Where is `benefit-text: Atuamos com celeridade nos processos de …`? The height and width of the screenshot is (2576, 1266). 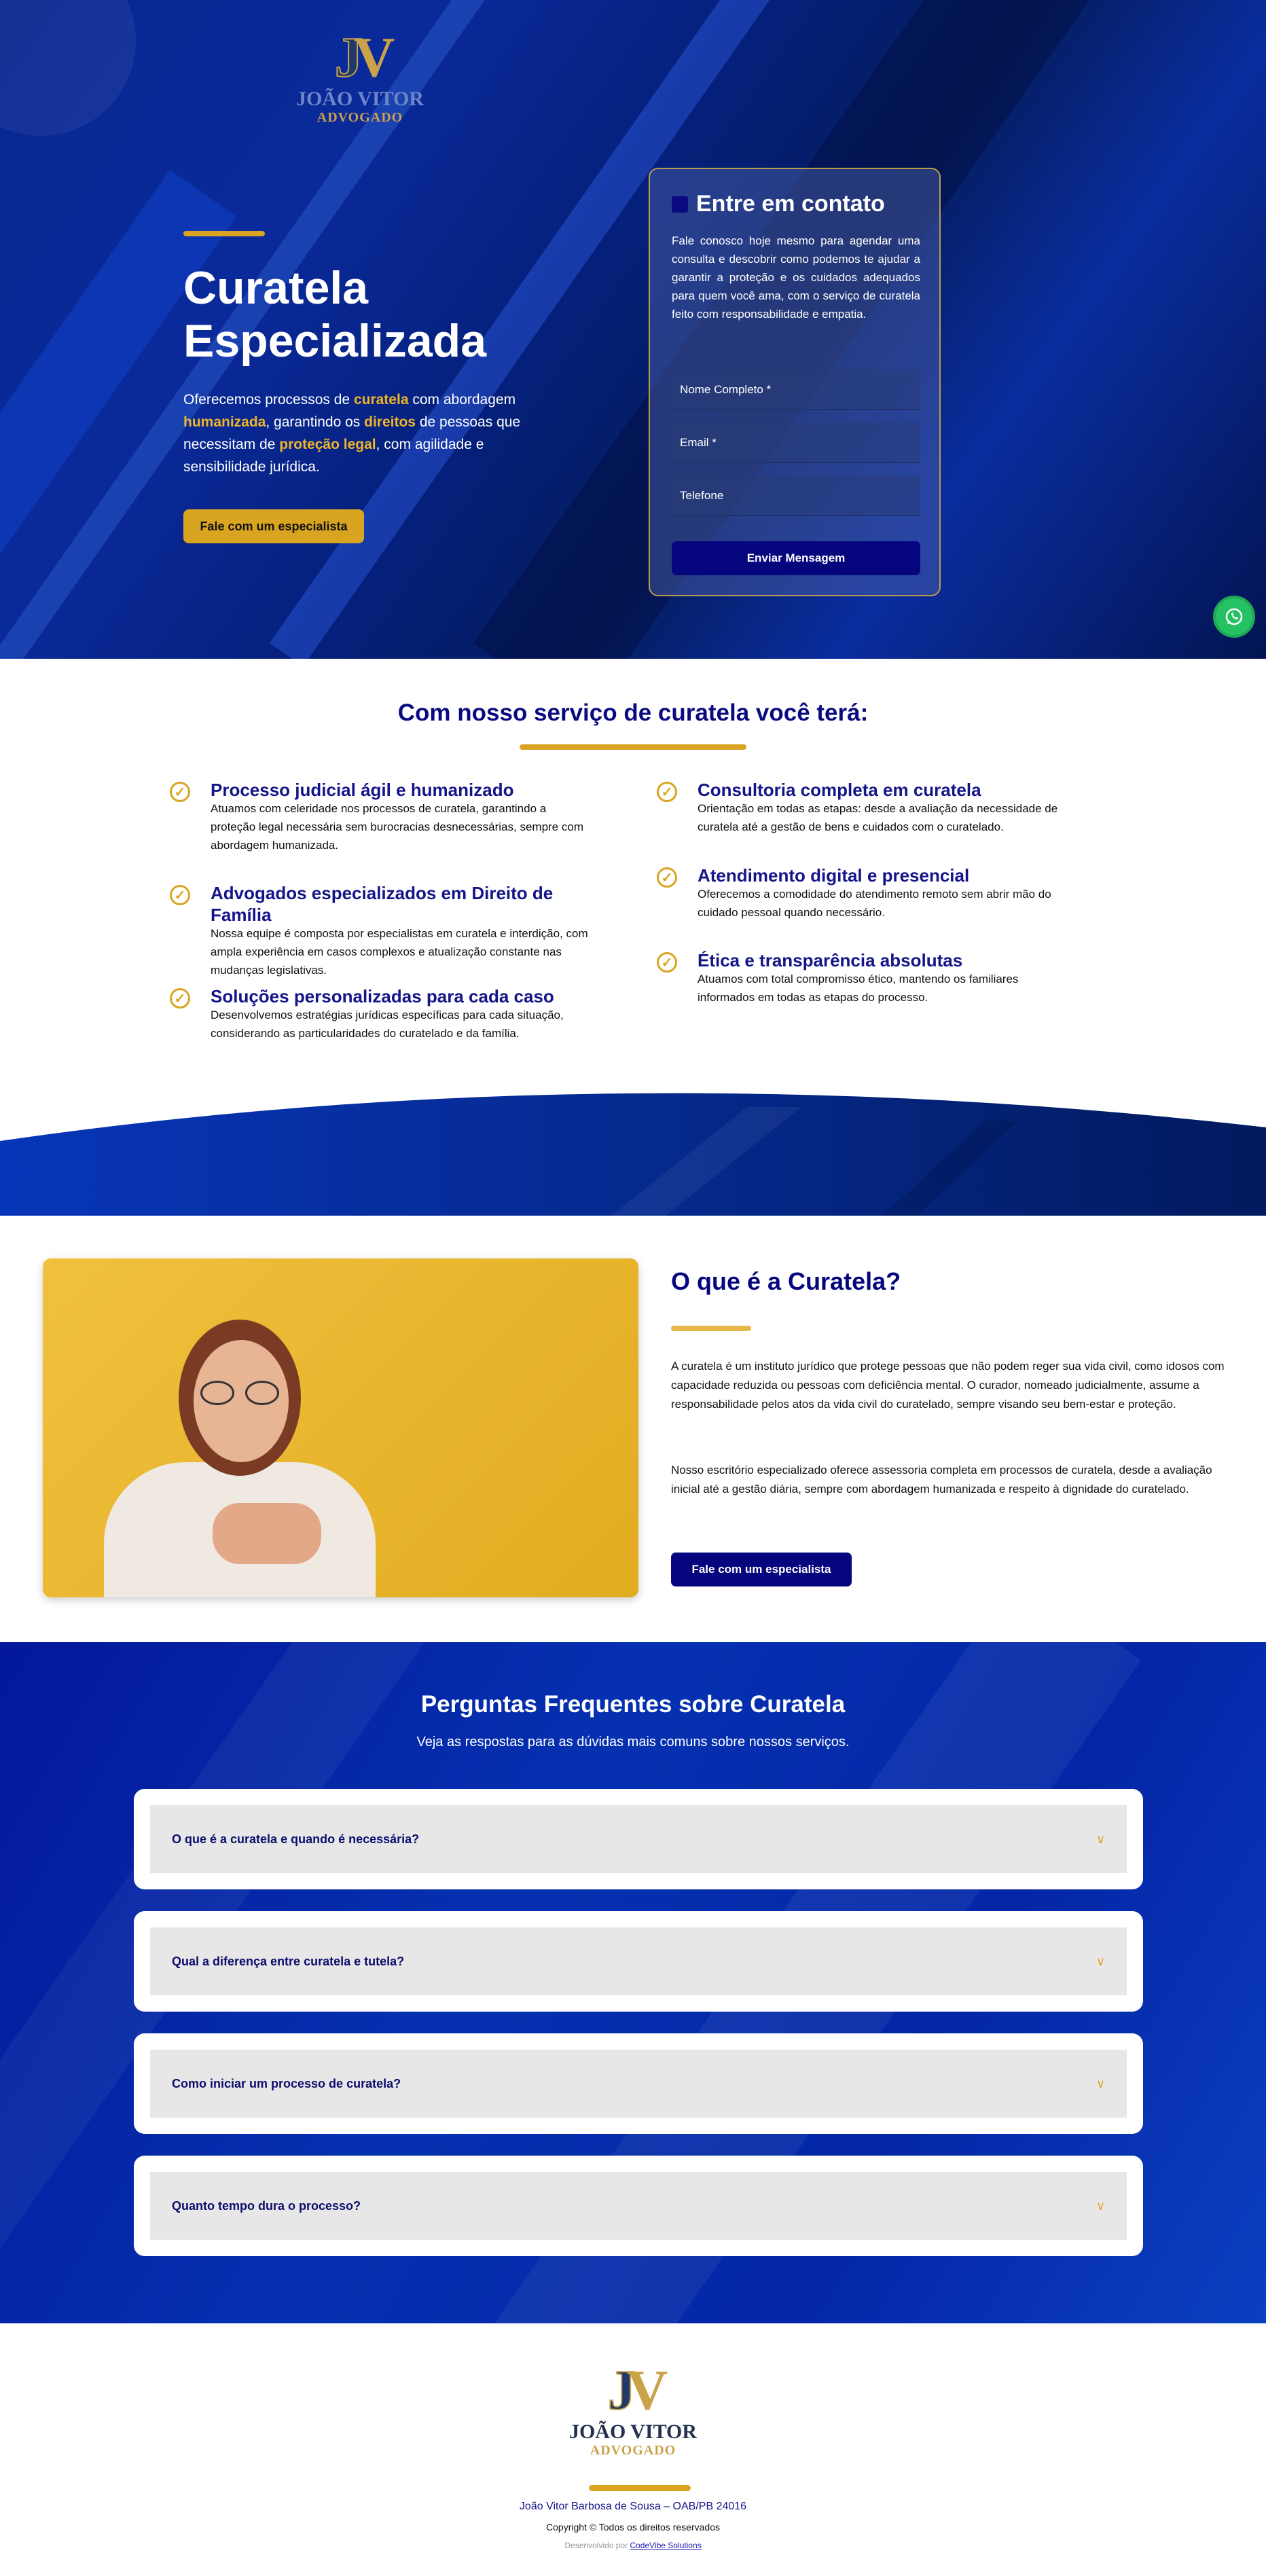 benefit-text: Atuamos com celeridade nos processos de … is located at coordinates (397, 827).